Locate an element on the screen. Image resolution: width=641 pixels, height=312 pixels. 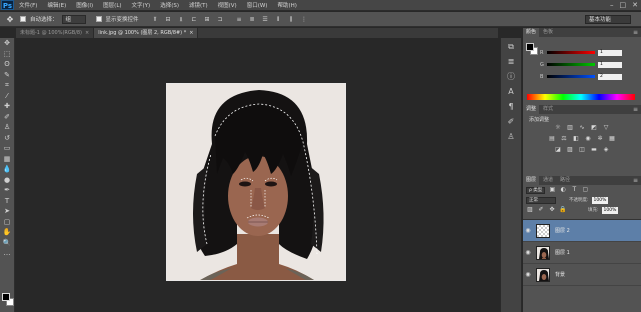
red-value: 1 is located at coordinates (610, 52).